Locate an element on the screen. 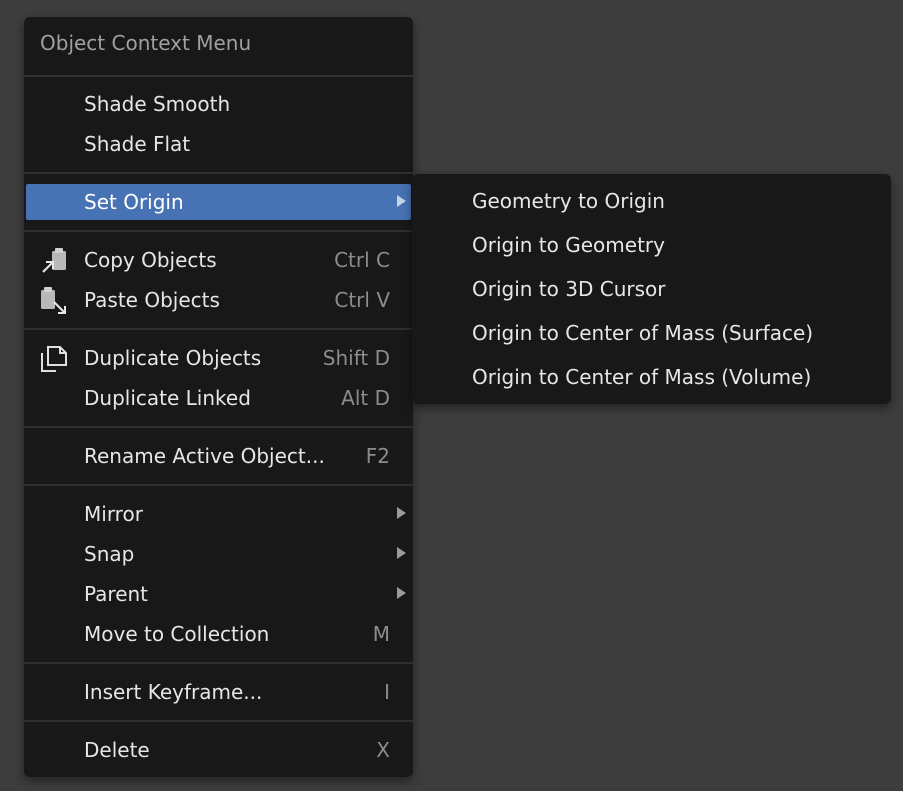  menu-item-paste-objects: Paste Objects Ctrl V is located at coordinates (218, 300).